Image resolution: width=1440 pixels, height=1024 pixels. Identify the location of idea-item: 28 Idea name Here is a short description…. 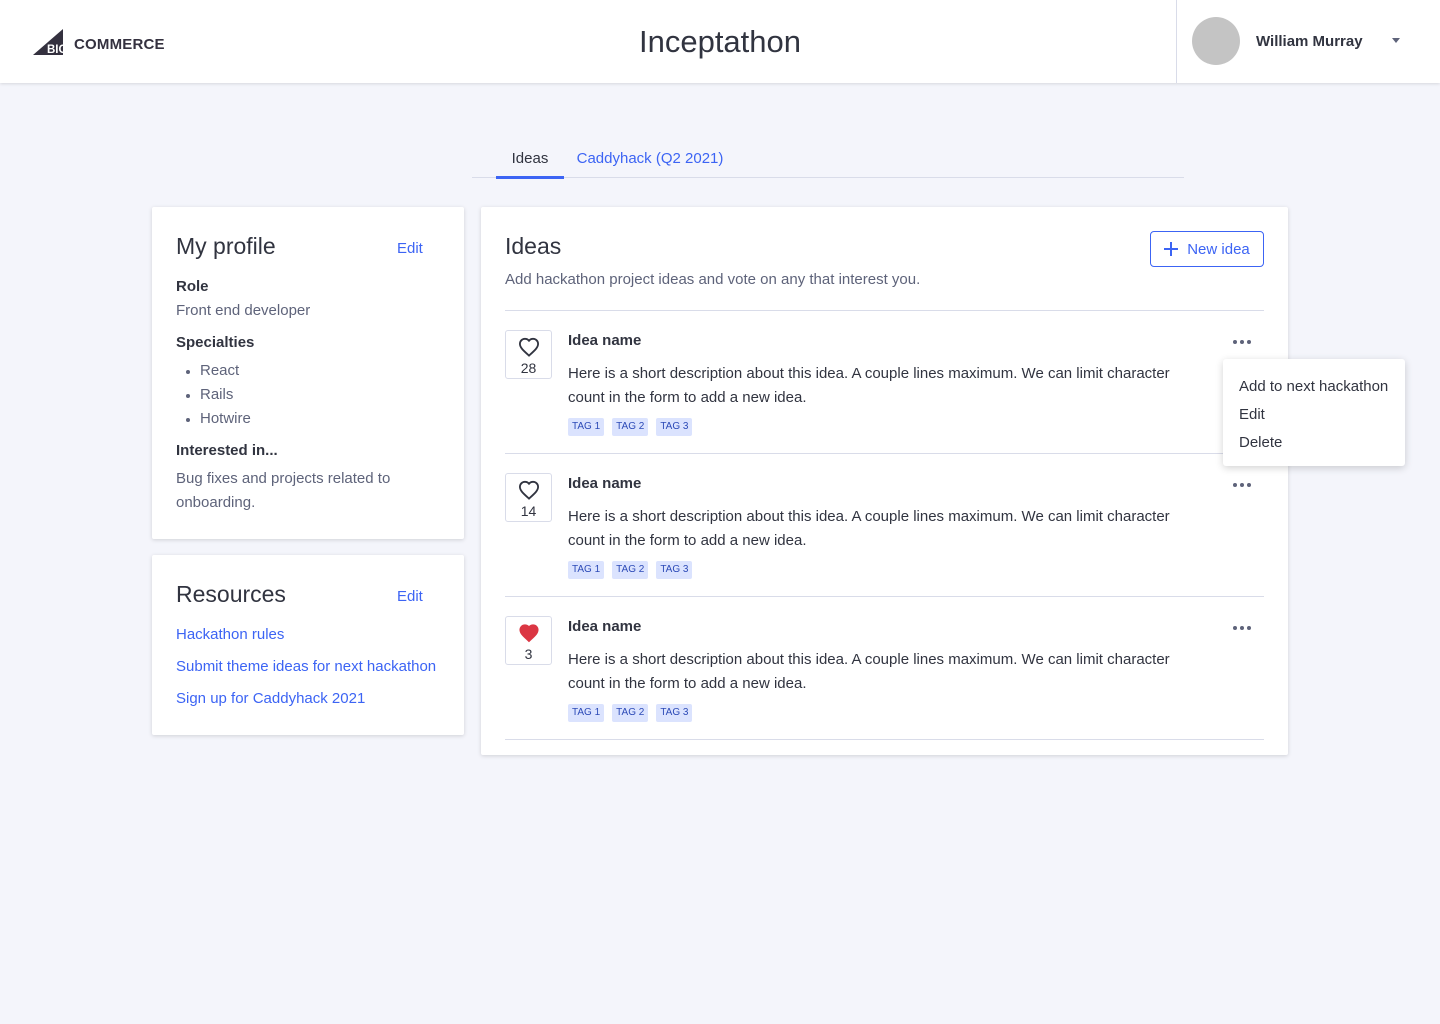
(884, 381).